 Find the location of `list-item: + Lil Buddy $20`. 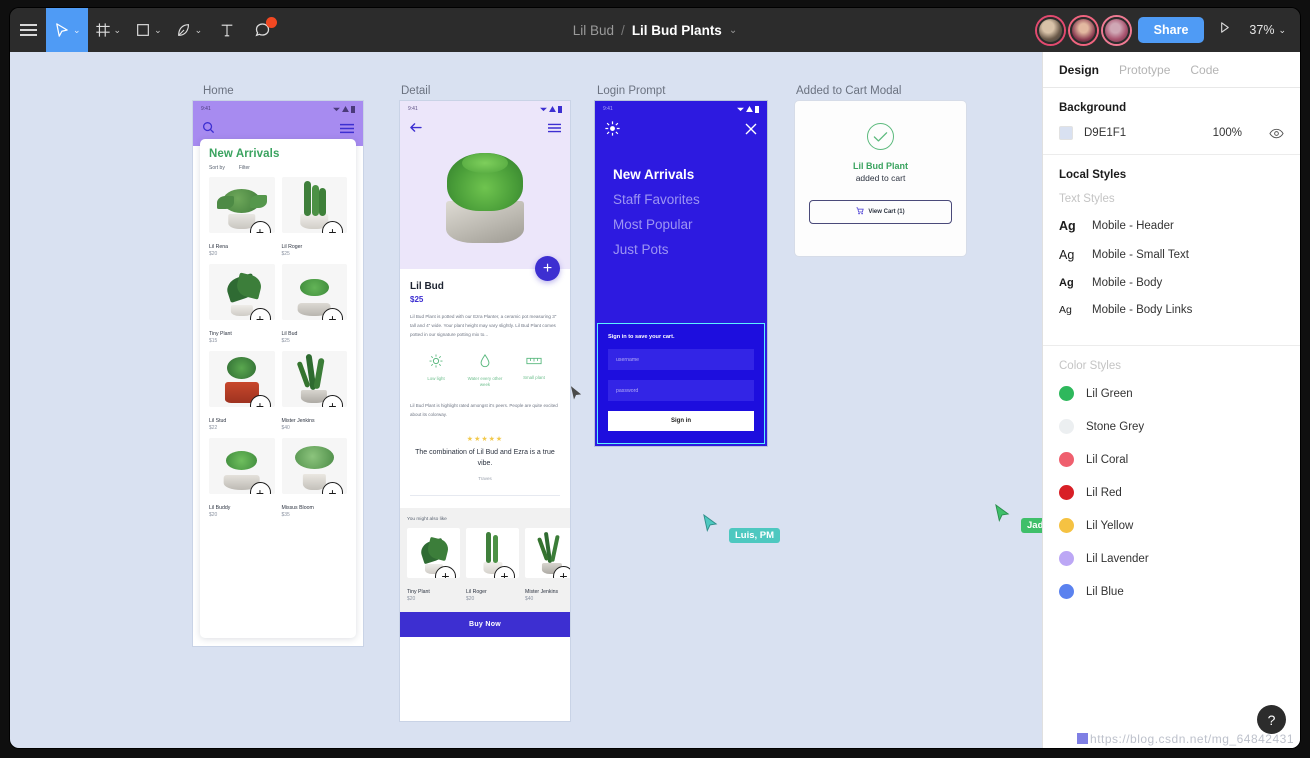

list-item: + Lil Buddy $20 is located at coordinates (242, 478).